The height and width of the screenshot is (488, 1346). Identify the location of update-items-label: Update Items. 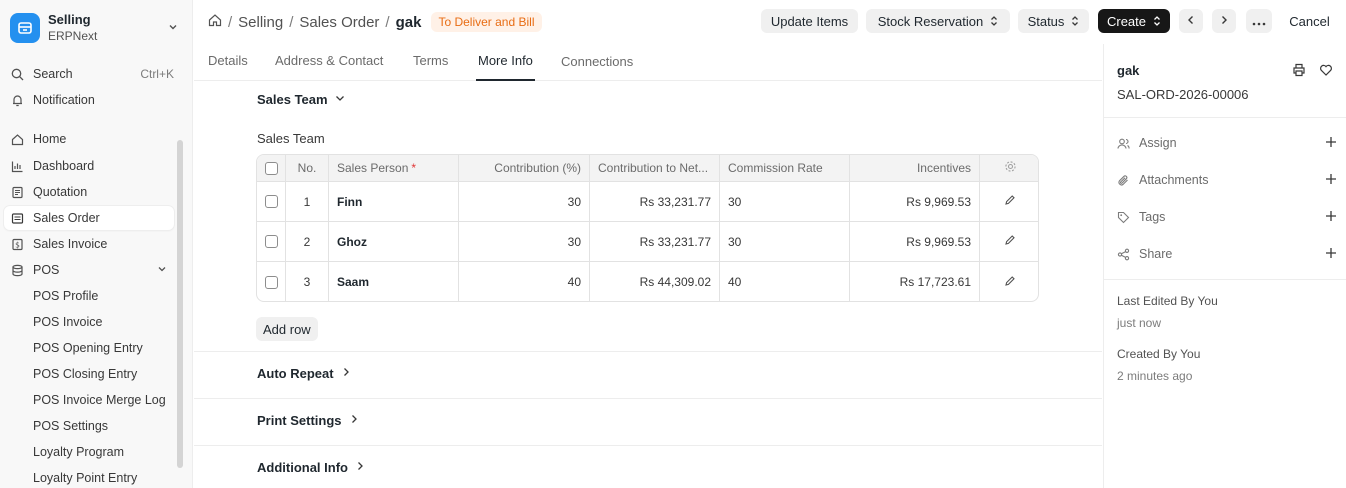
(809, 21).